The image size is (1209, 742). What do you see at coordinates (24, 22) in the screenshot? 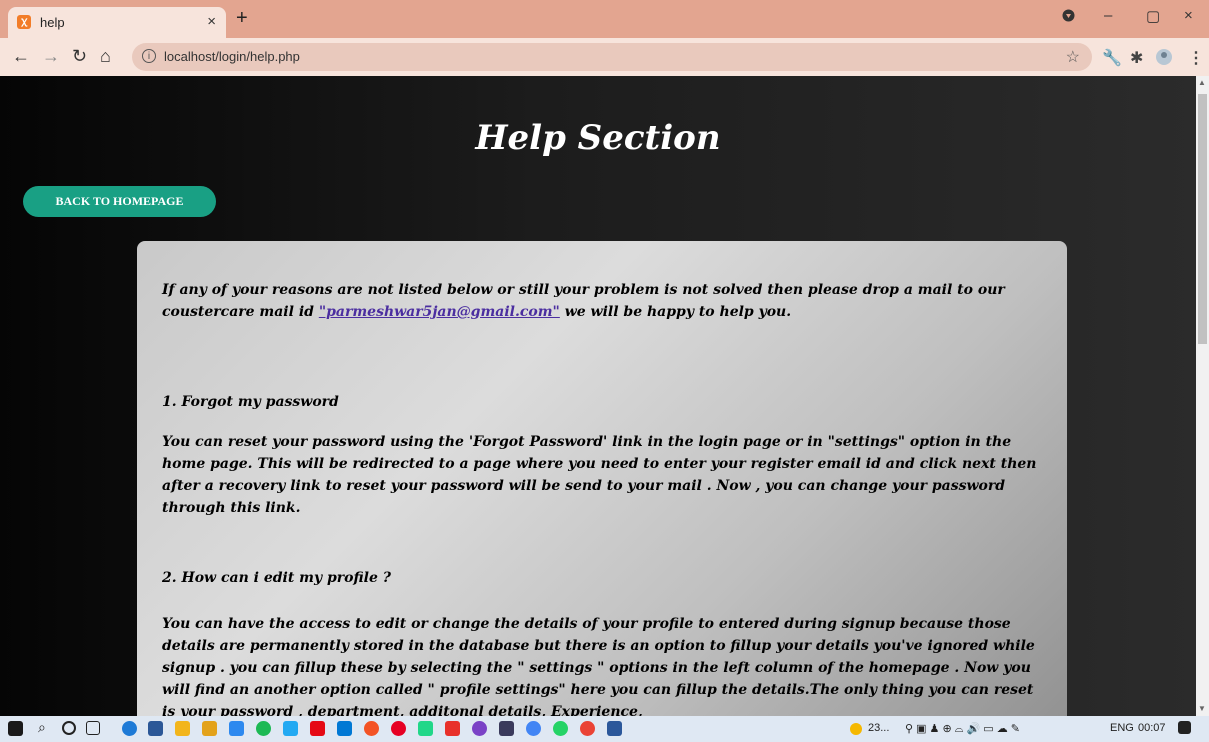
I see `xampp-icon: ꭓ` at bounding box center [24, 22].